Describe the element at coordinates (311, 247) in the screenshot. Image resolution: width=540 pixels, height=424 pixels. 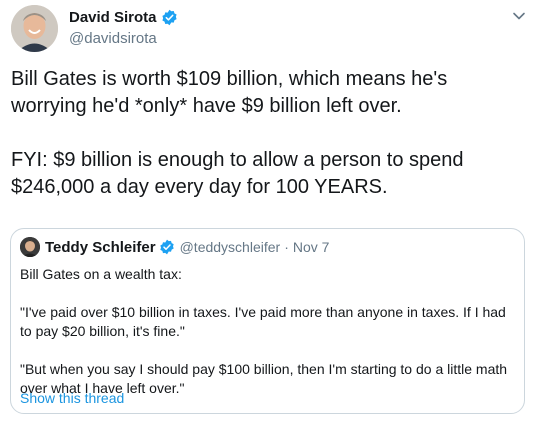
I see `quoted-tweet-date: Nov 7` at that location.